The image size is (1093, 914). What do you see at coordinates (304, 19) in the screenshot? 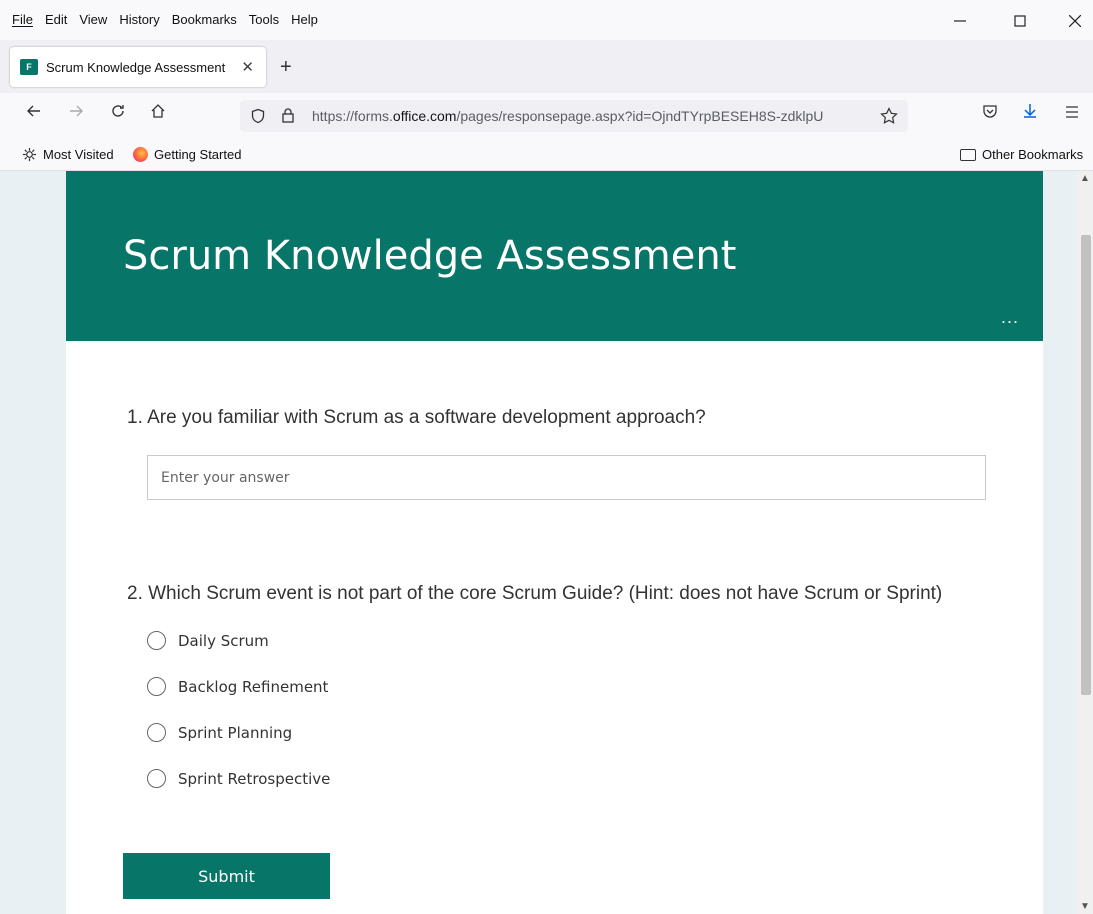
I see `menu-help: Help` at bounding box center [304, 19].